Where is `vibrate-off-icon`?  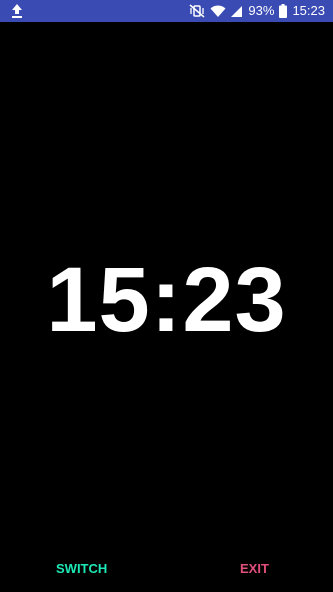
vibrate-off-icon is located at coordinates (197, 11).